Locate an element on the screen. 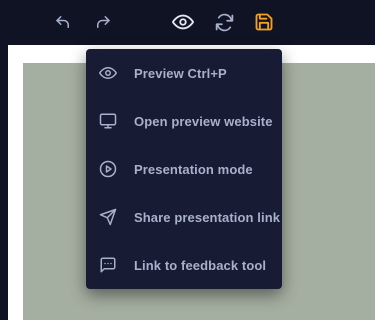  menu-item-presentation-mode: Presentation mode is located at coordinates (184, 169).